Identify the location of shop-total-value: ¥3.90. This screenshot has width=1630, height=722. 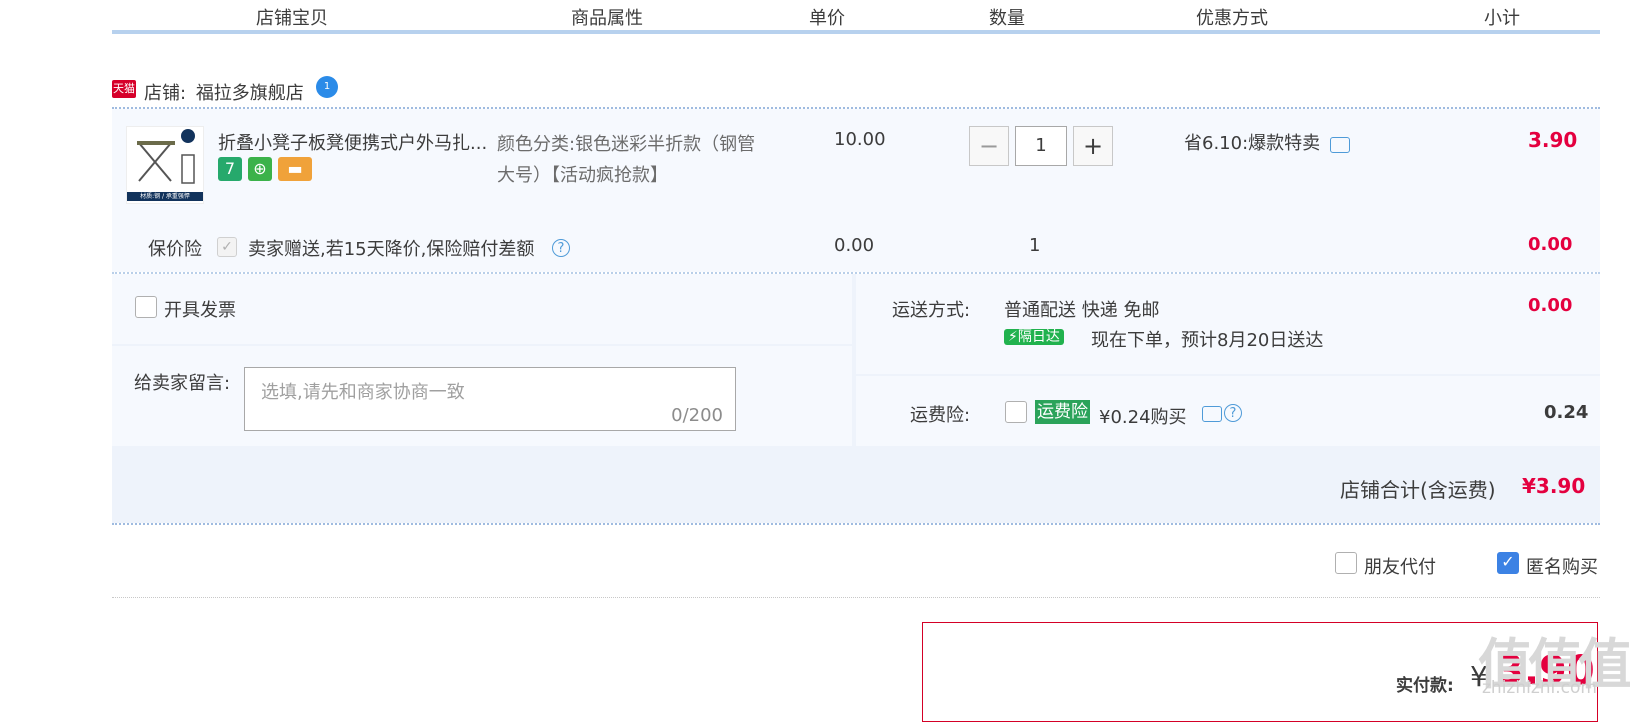
(1554, 486).